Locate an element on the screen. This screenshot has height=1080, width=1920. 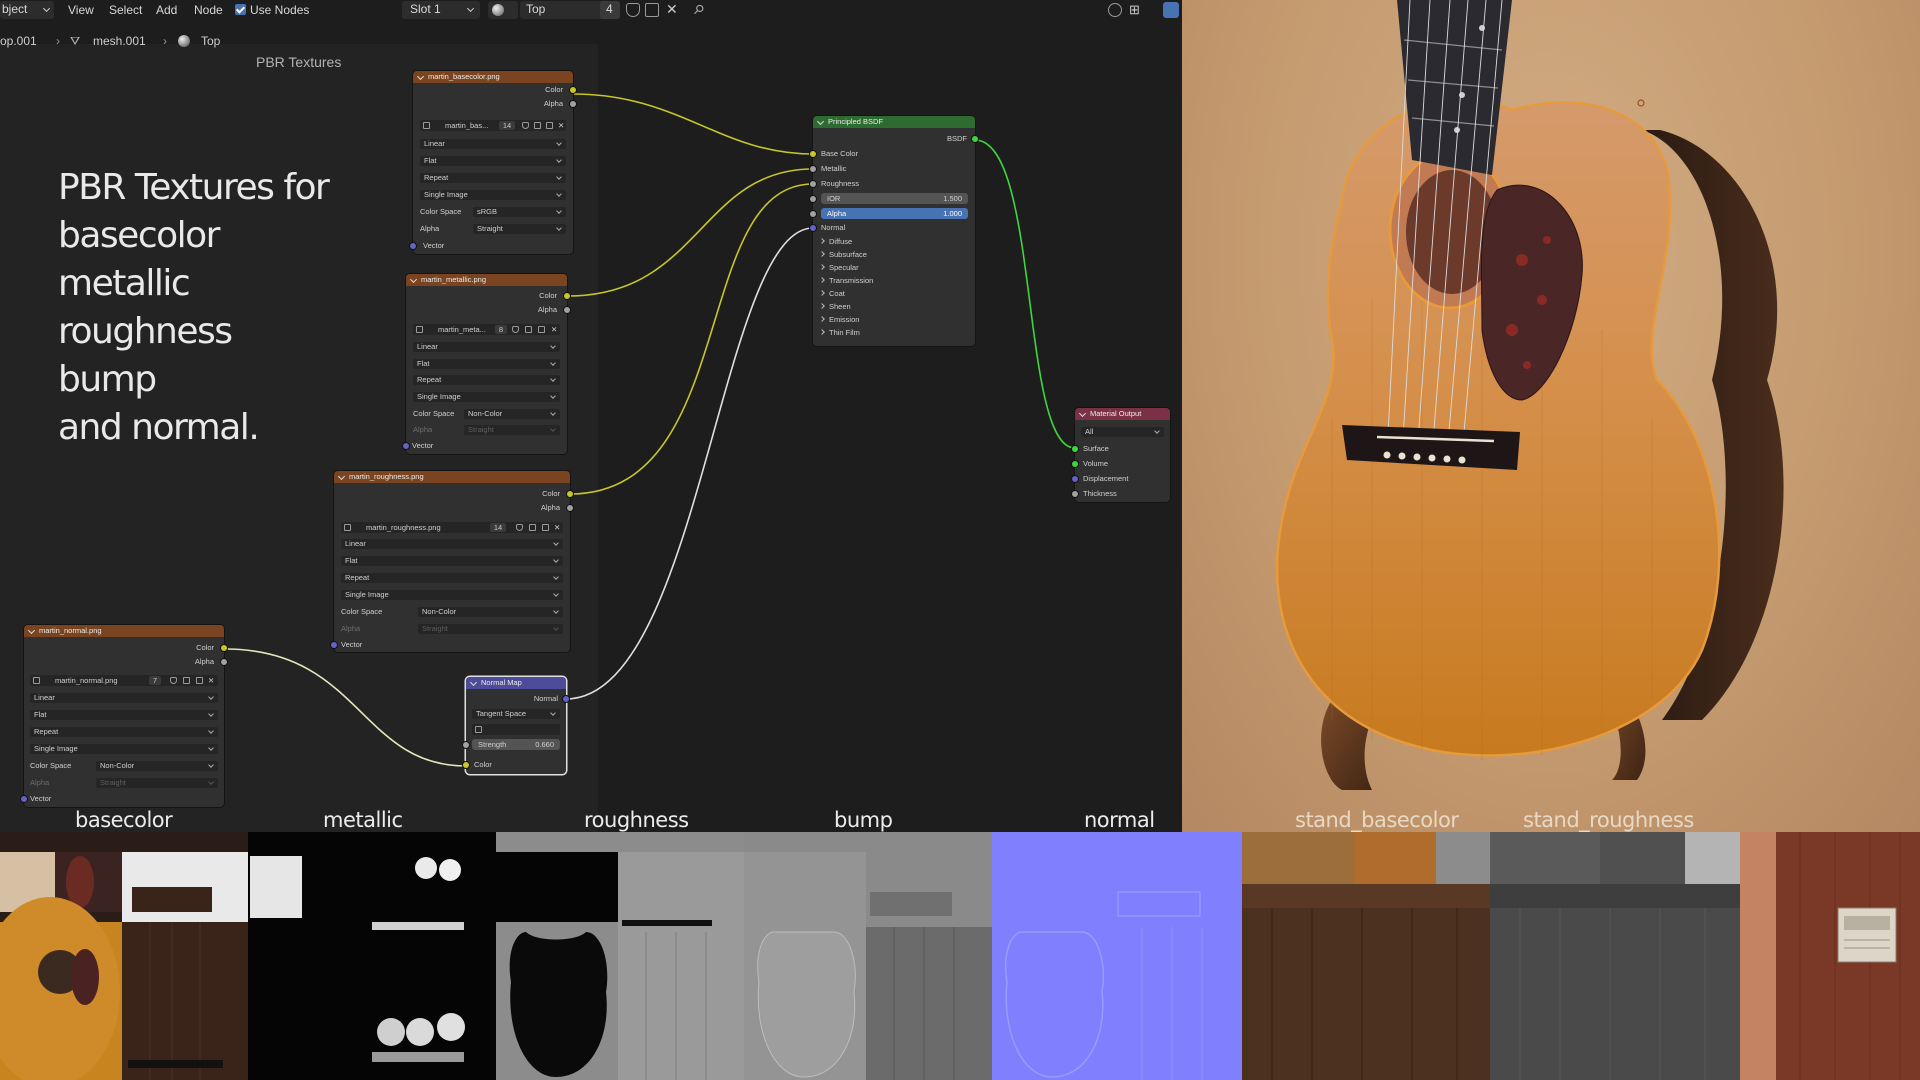
image-datablock: martin_roughness.png 14 ✕ is located at coordinates (452, 527).